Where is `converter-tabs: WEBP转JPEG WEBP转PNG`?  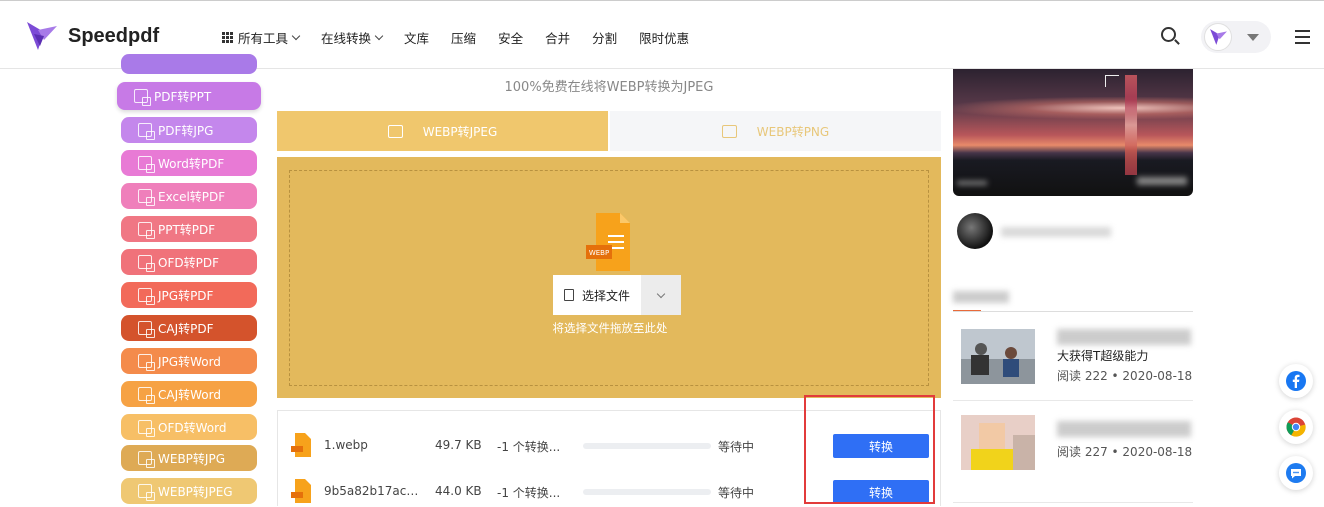
converter-tabs: WEBP转JPEG WEBP转PNG is located at coordinates (609, 131).